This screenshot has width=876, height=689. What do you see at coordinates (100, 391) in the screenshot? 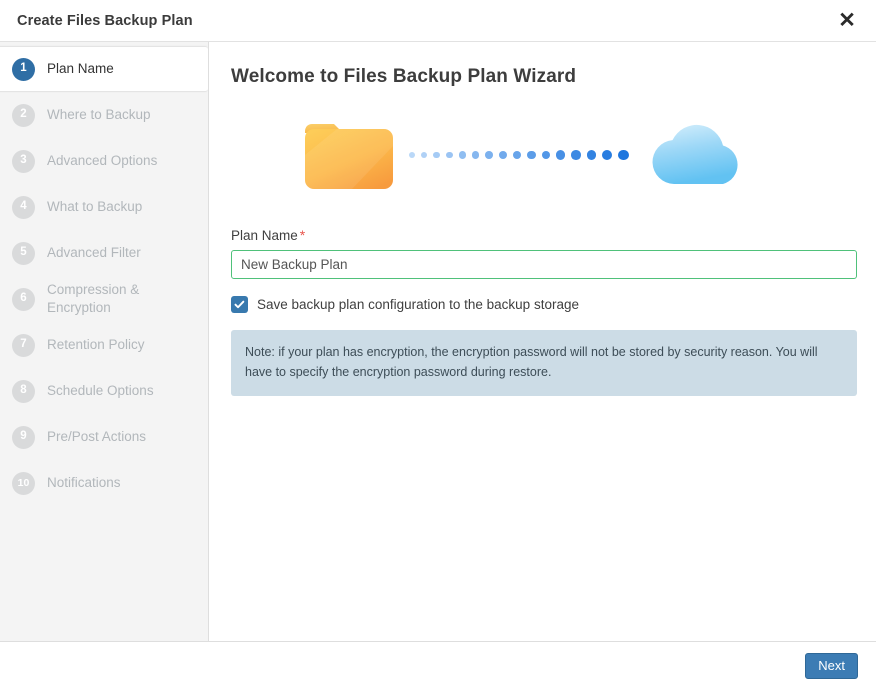
I see `sidebar-step-label: Schedule Options` at bounding box center [100, 391].